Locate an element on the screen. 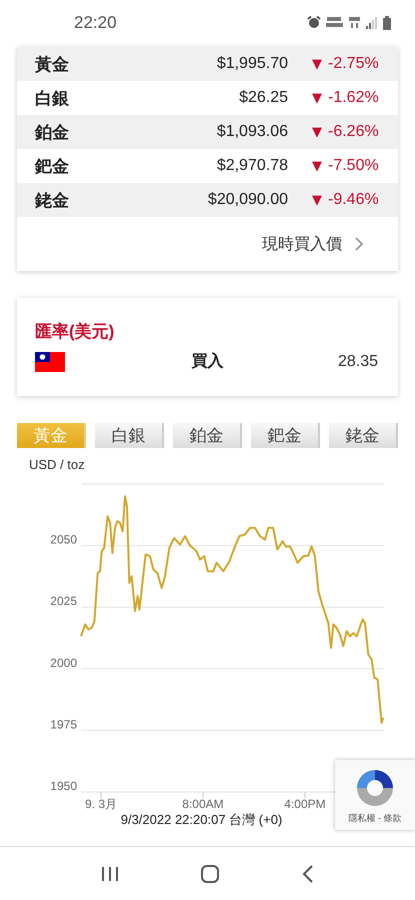 The width and height of the screenshot is (415, 900). metal-name: 鈀金 is located at coordinates (52, 167).